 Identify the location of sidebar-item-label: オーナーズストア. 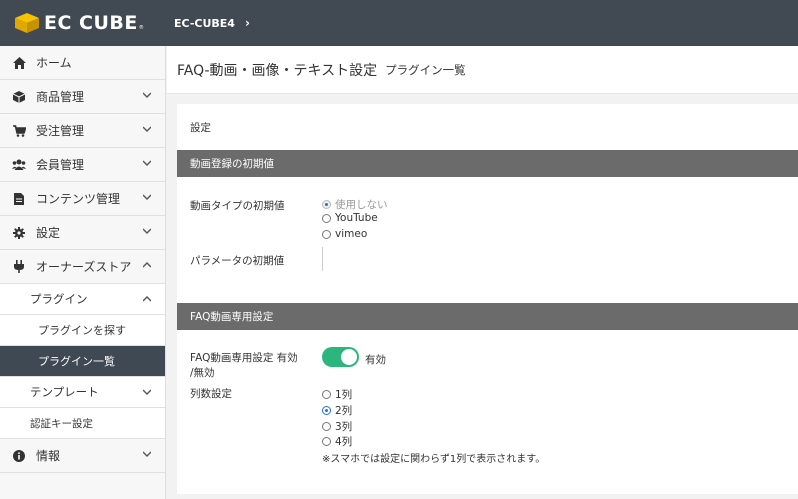
(84, 267).